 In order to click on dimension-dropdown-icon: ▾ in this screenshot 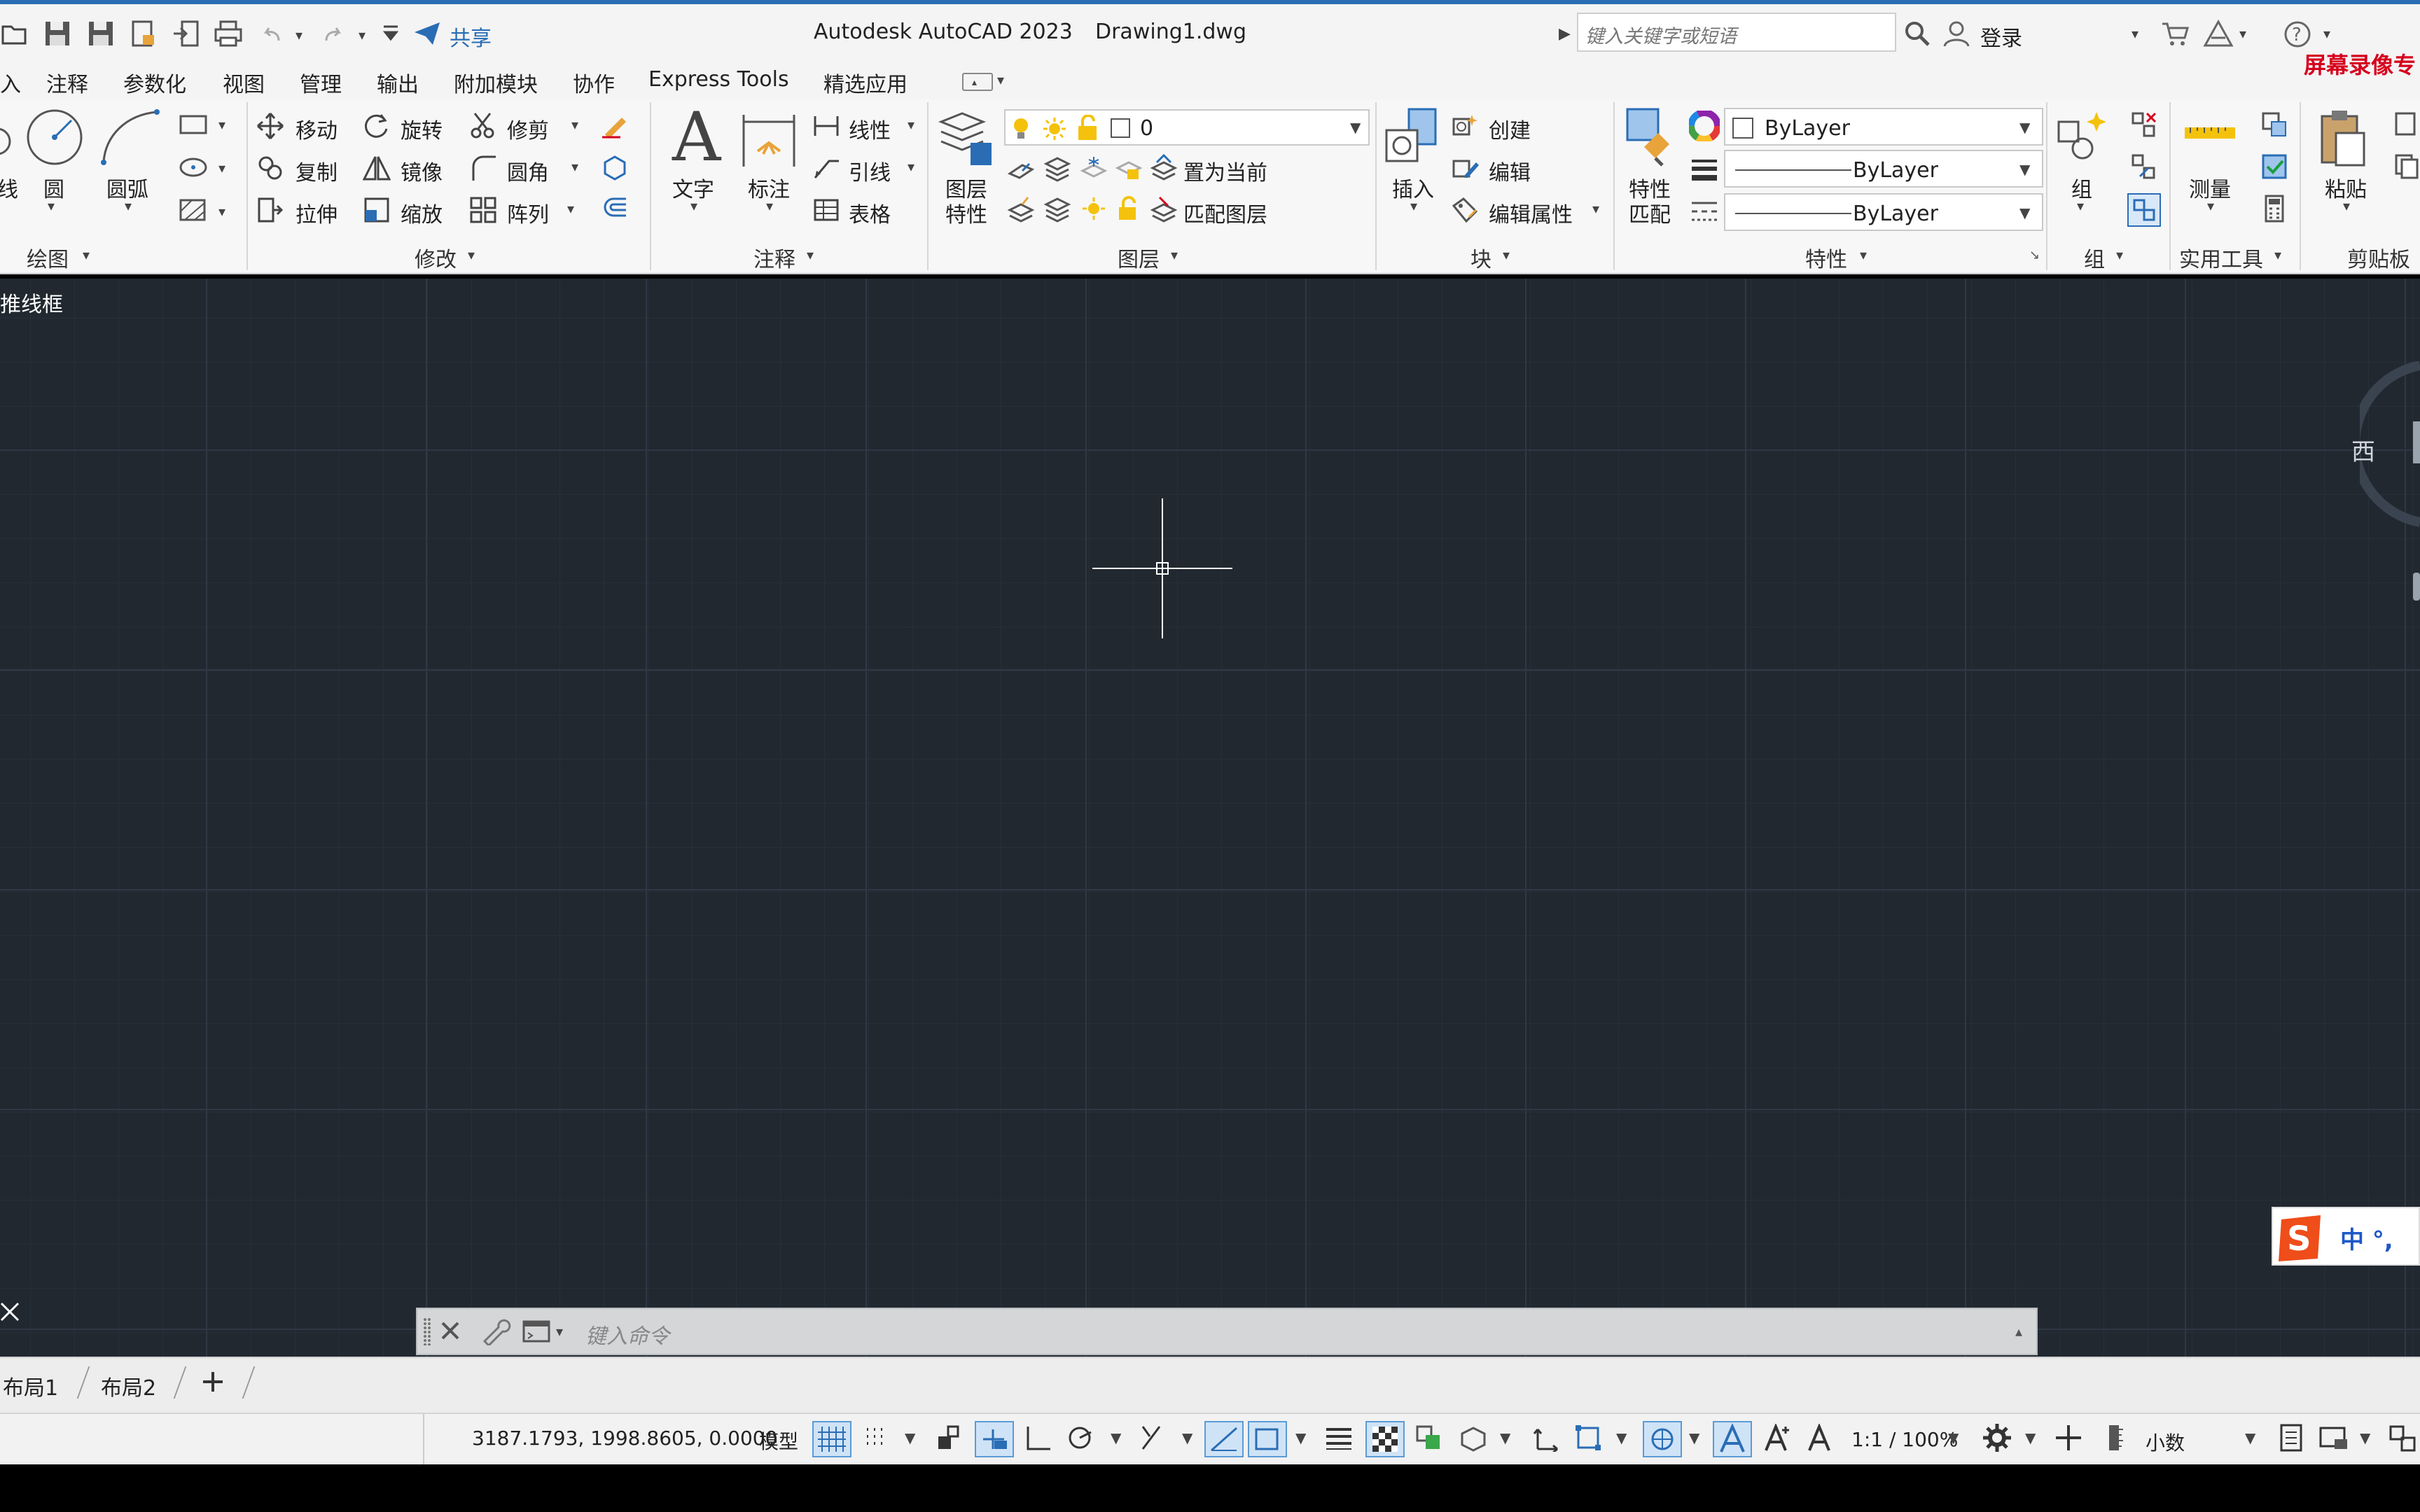, I will do `click(769, 205)`.